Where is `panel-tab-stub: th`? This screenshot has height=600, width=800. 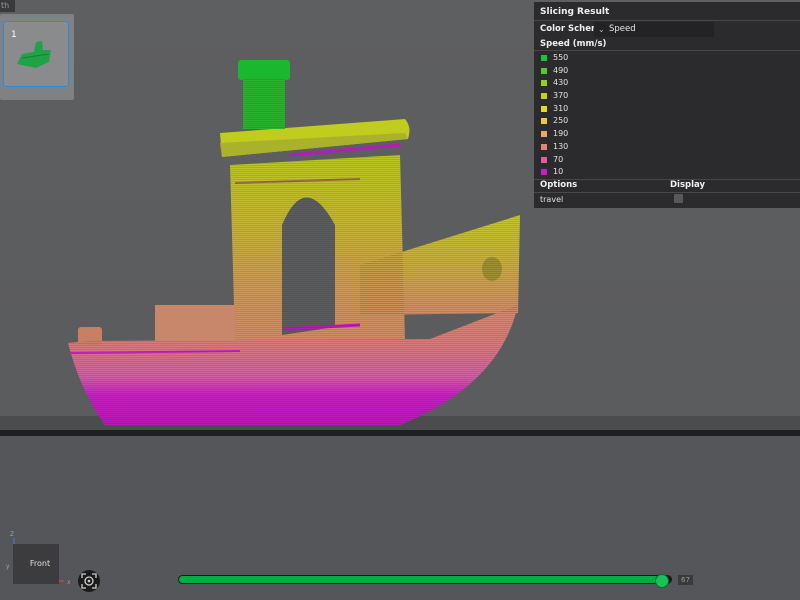
panel-tab-stub: th is located at coordinates (7, 6).